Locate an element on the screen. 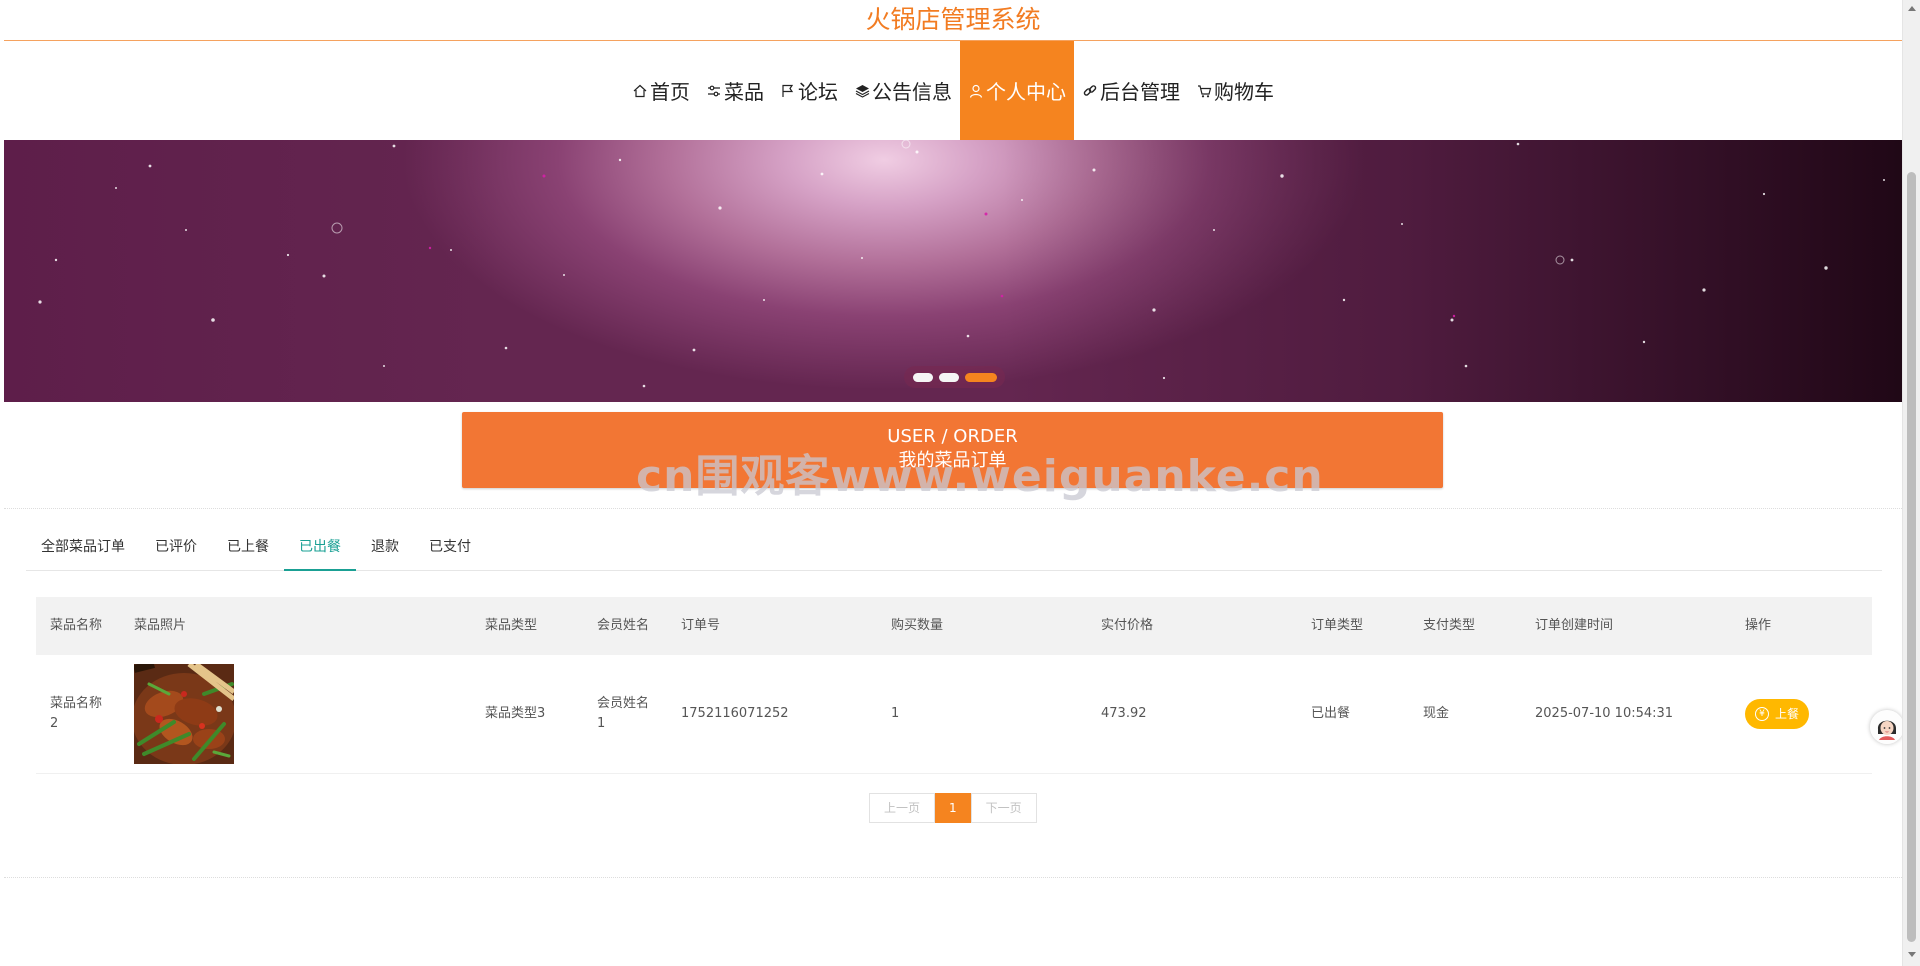  cell-dish-name: 菜品名称2 is located at coordinates (78, 714).